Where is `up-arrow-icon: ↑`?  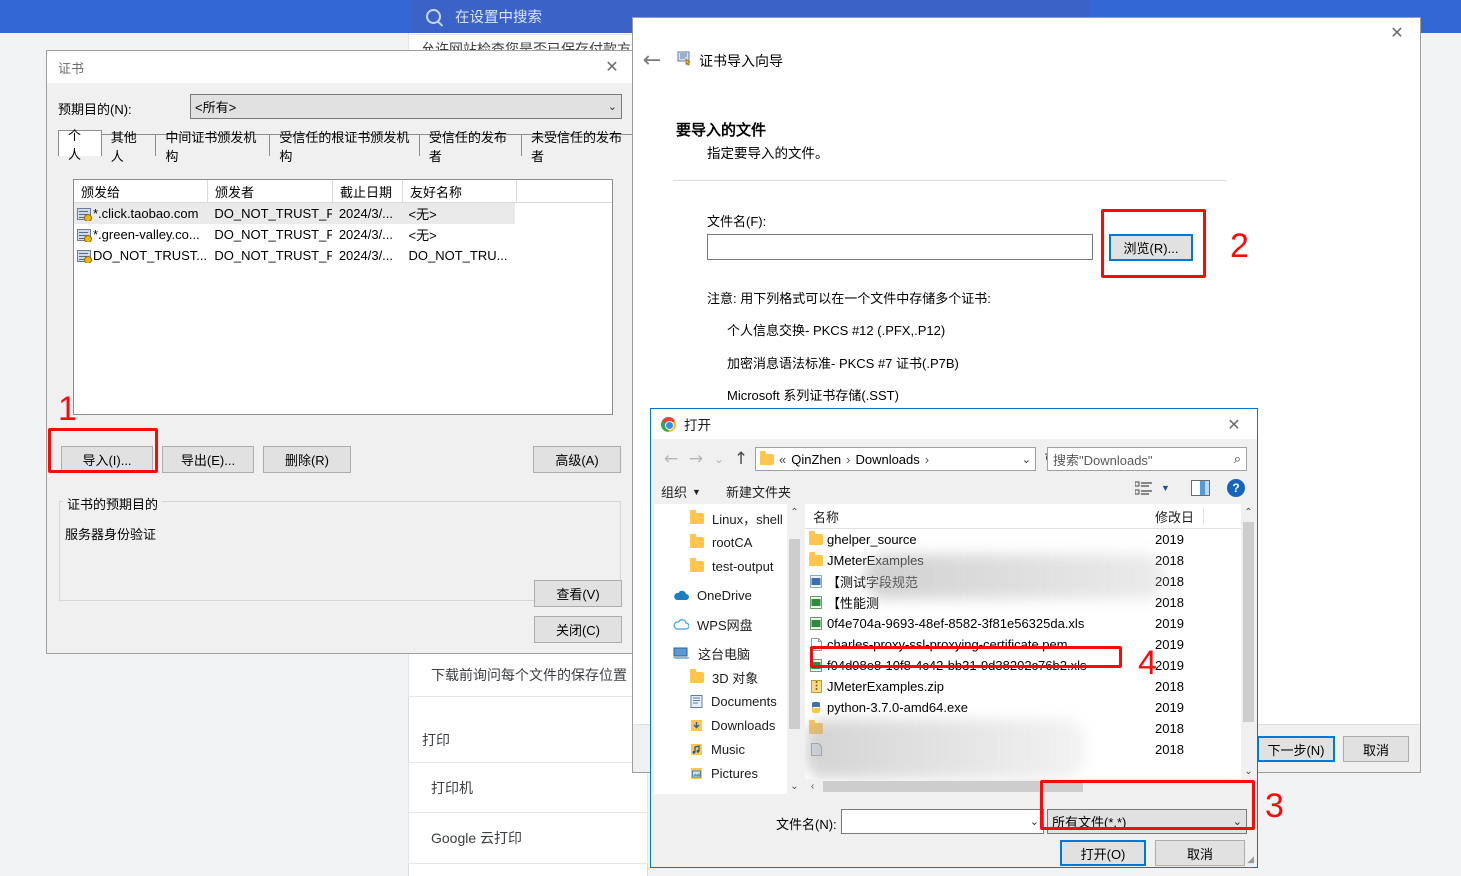 up-arrow-icon: ↑ is located at coordinates (741, 459).